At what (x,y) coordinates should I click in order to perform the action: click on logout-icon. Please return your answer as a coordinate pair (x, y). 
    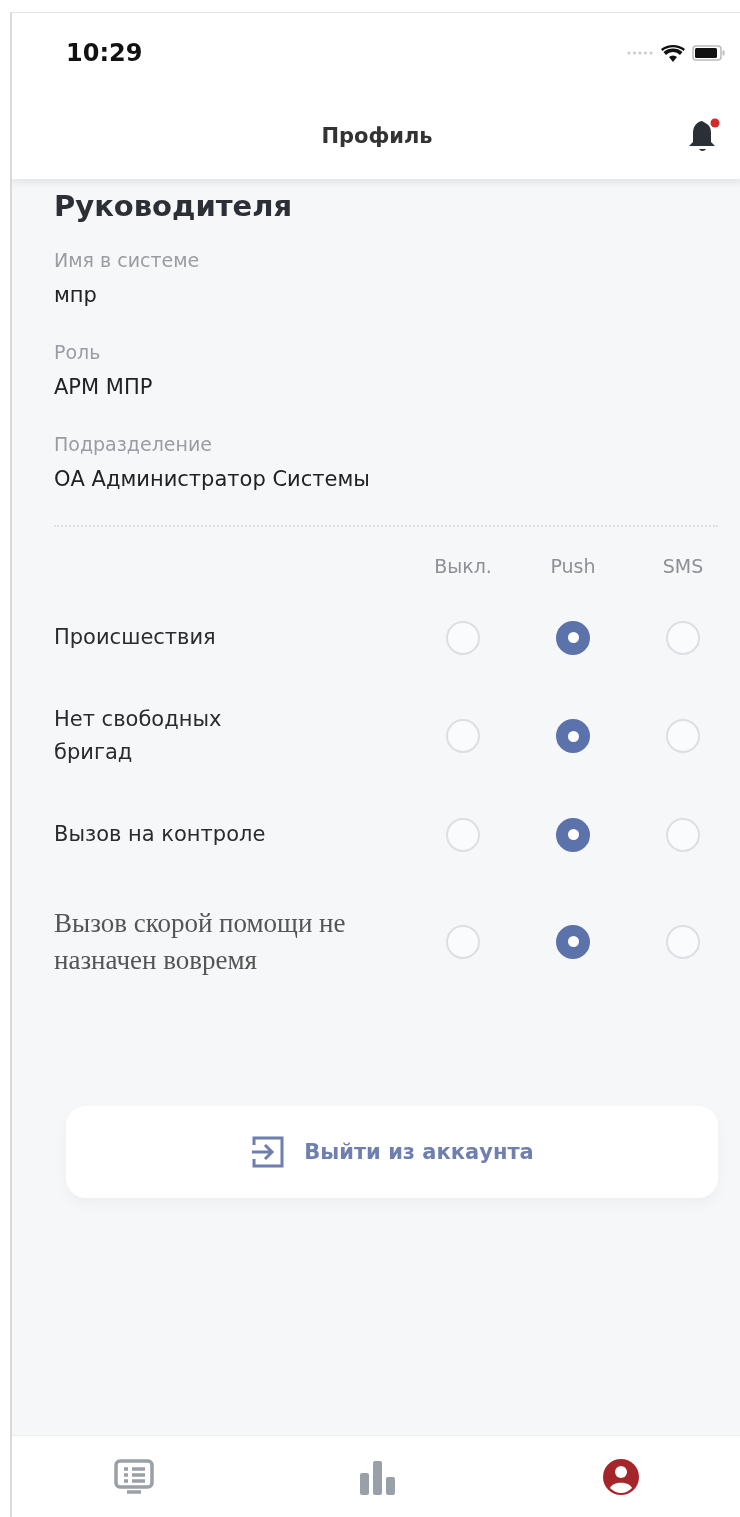
    Looking at the image, I should click on (268, 1152).